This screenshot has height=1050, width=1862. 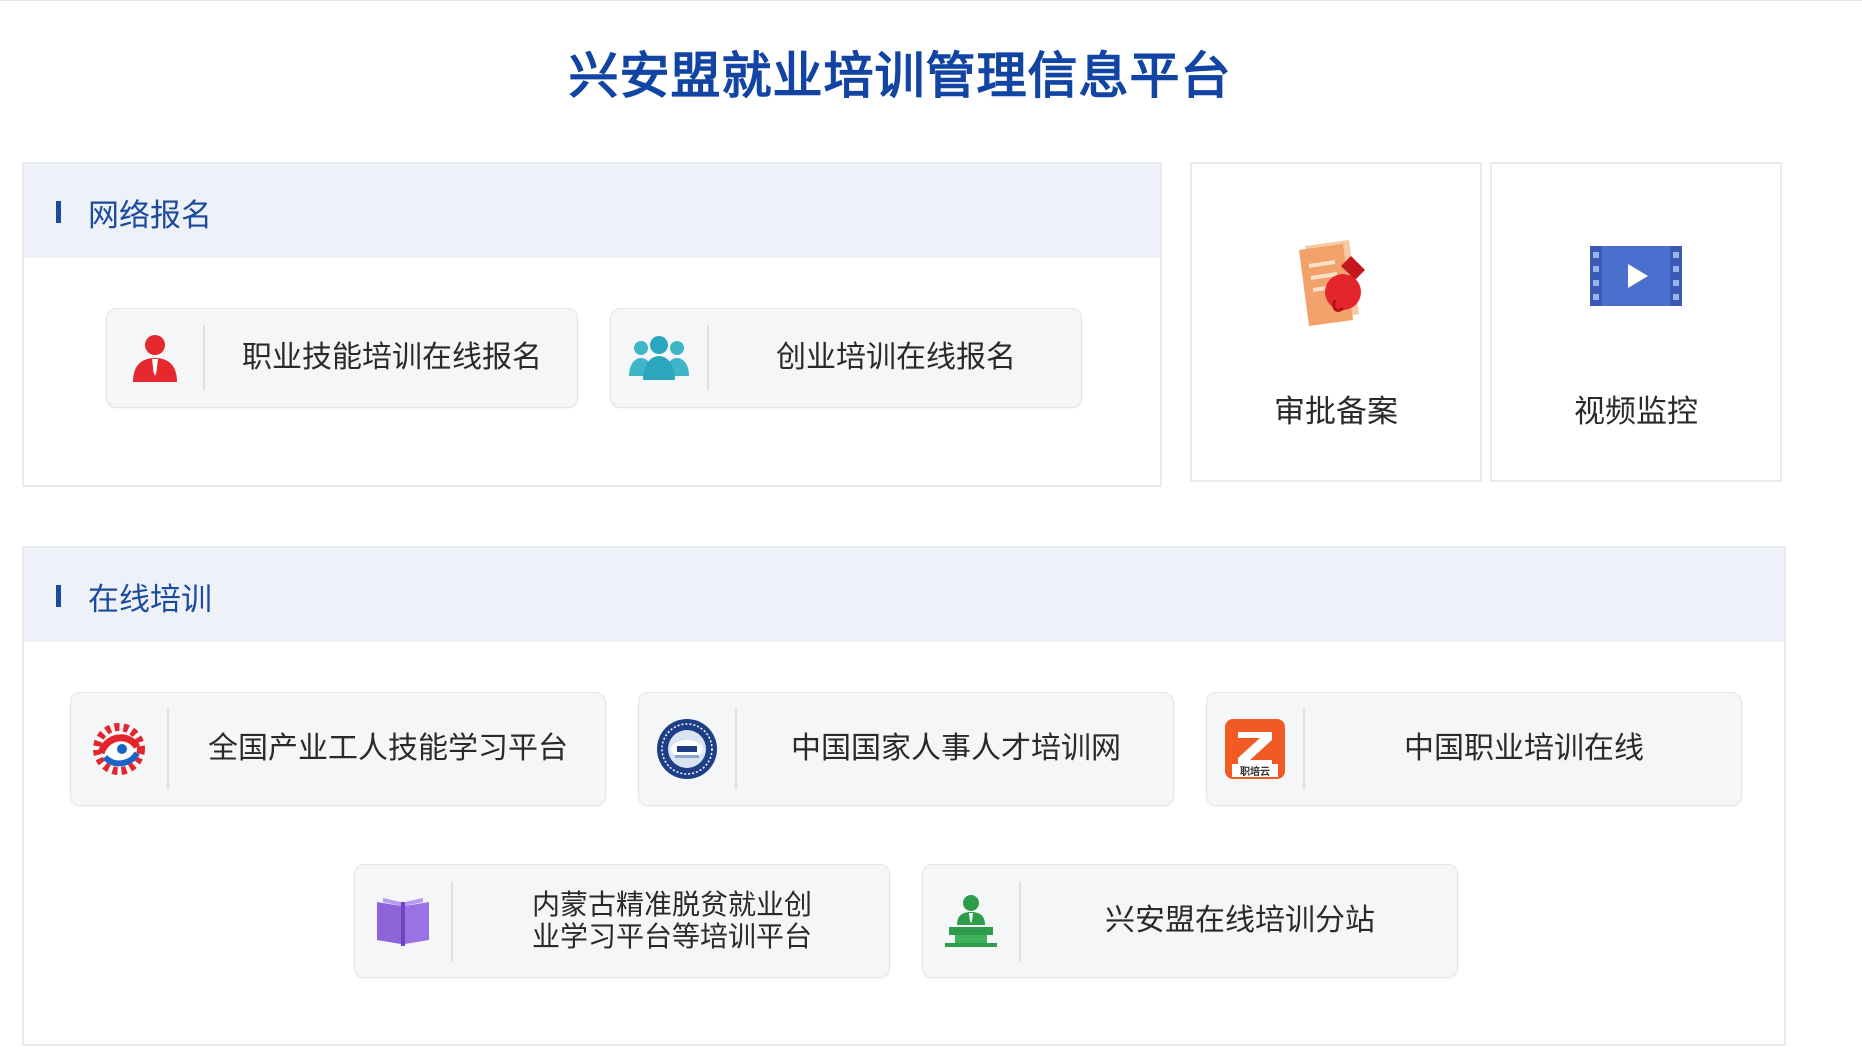 What do you see at coordinates (150, 216) in the screenshot?
I see `registration-heading: 网络报名` at bounding box center [150, 216].